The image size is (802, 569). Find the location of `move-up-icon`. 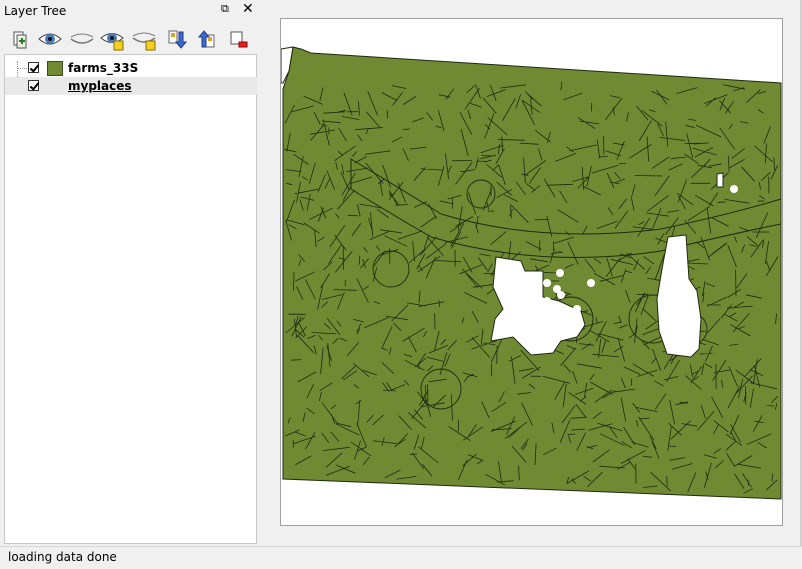

move-up-icon is located at coordinates (206, 39).